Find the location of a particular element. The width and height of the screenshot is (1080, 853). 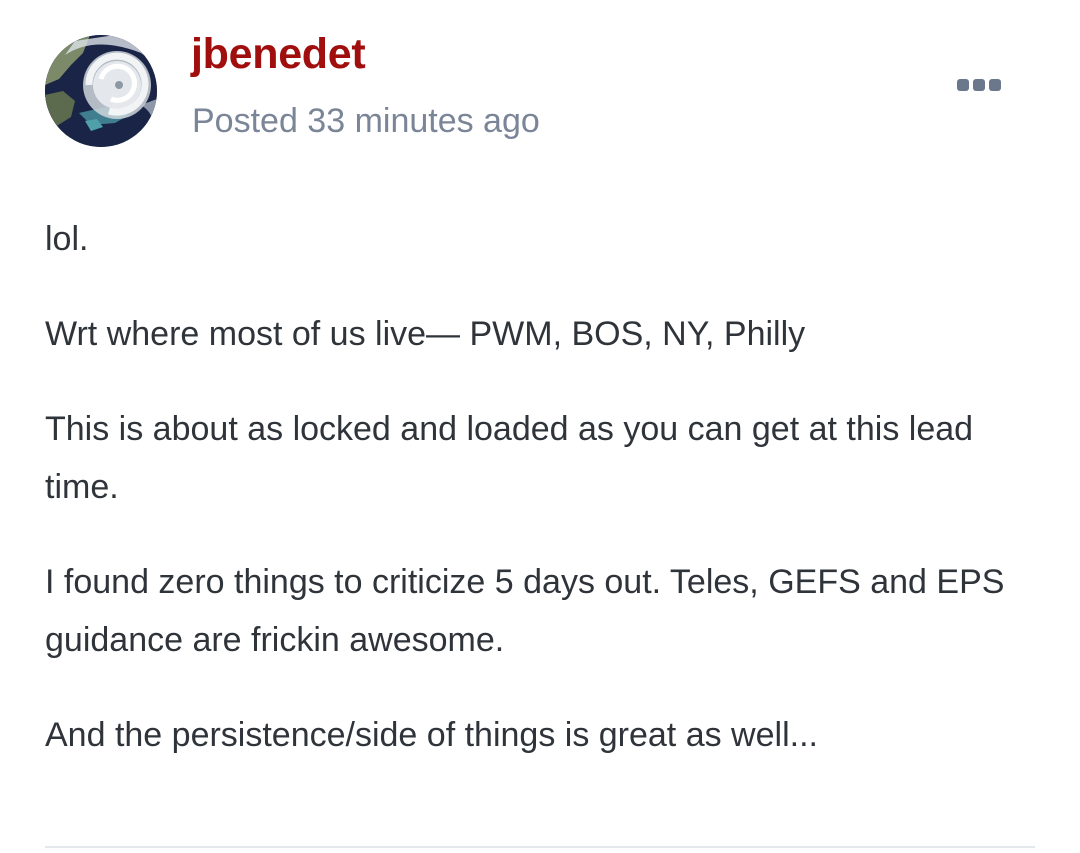

post-timestamp: Posted 33 minutes ago is located at coordinates (366, 121).